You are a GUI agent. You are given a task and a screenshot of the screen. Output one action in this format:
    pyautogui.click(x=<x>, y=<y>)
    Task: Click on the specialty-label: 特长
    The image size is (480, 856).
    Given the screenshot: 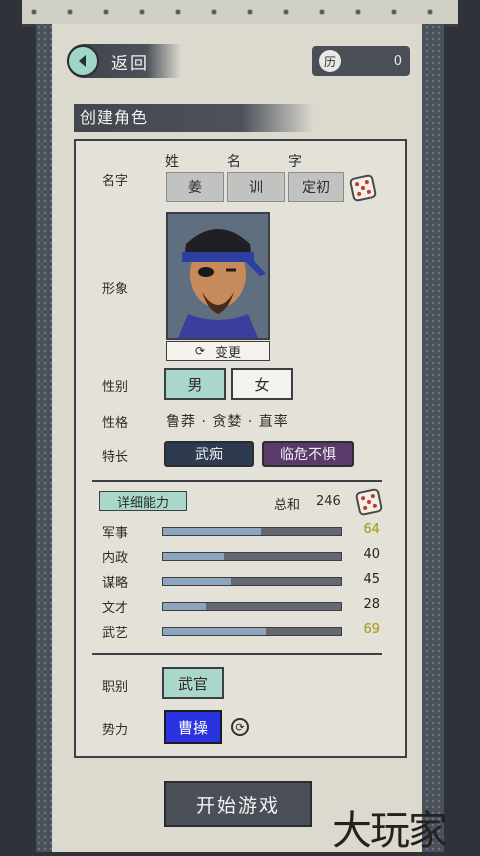 What is the action you would take?
    pyautogui.click(x=115, y=457)
    